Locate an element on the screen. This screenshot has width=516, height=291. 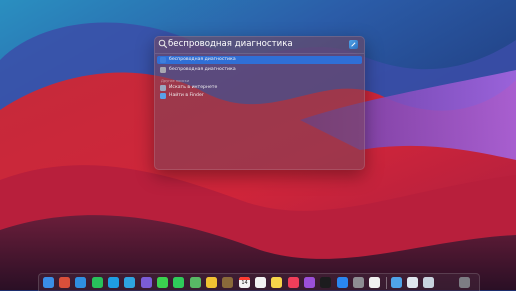
finder-icon is located at coordinates (163, 96).